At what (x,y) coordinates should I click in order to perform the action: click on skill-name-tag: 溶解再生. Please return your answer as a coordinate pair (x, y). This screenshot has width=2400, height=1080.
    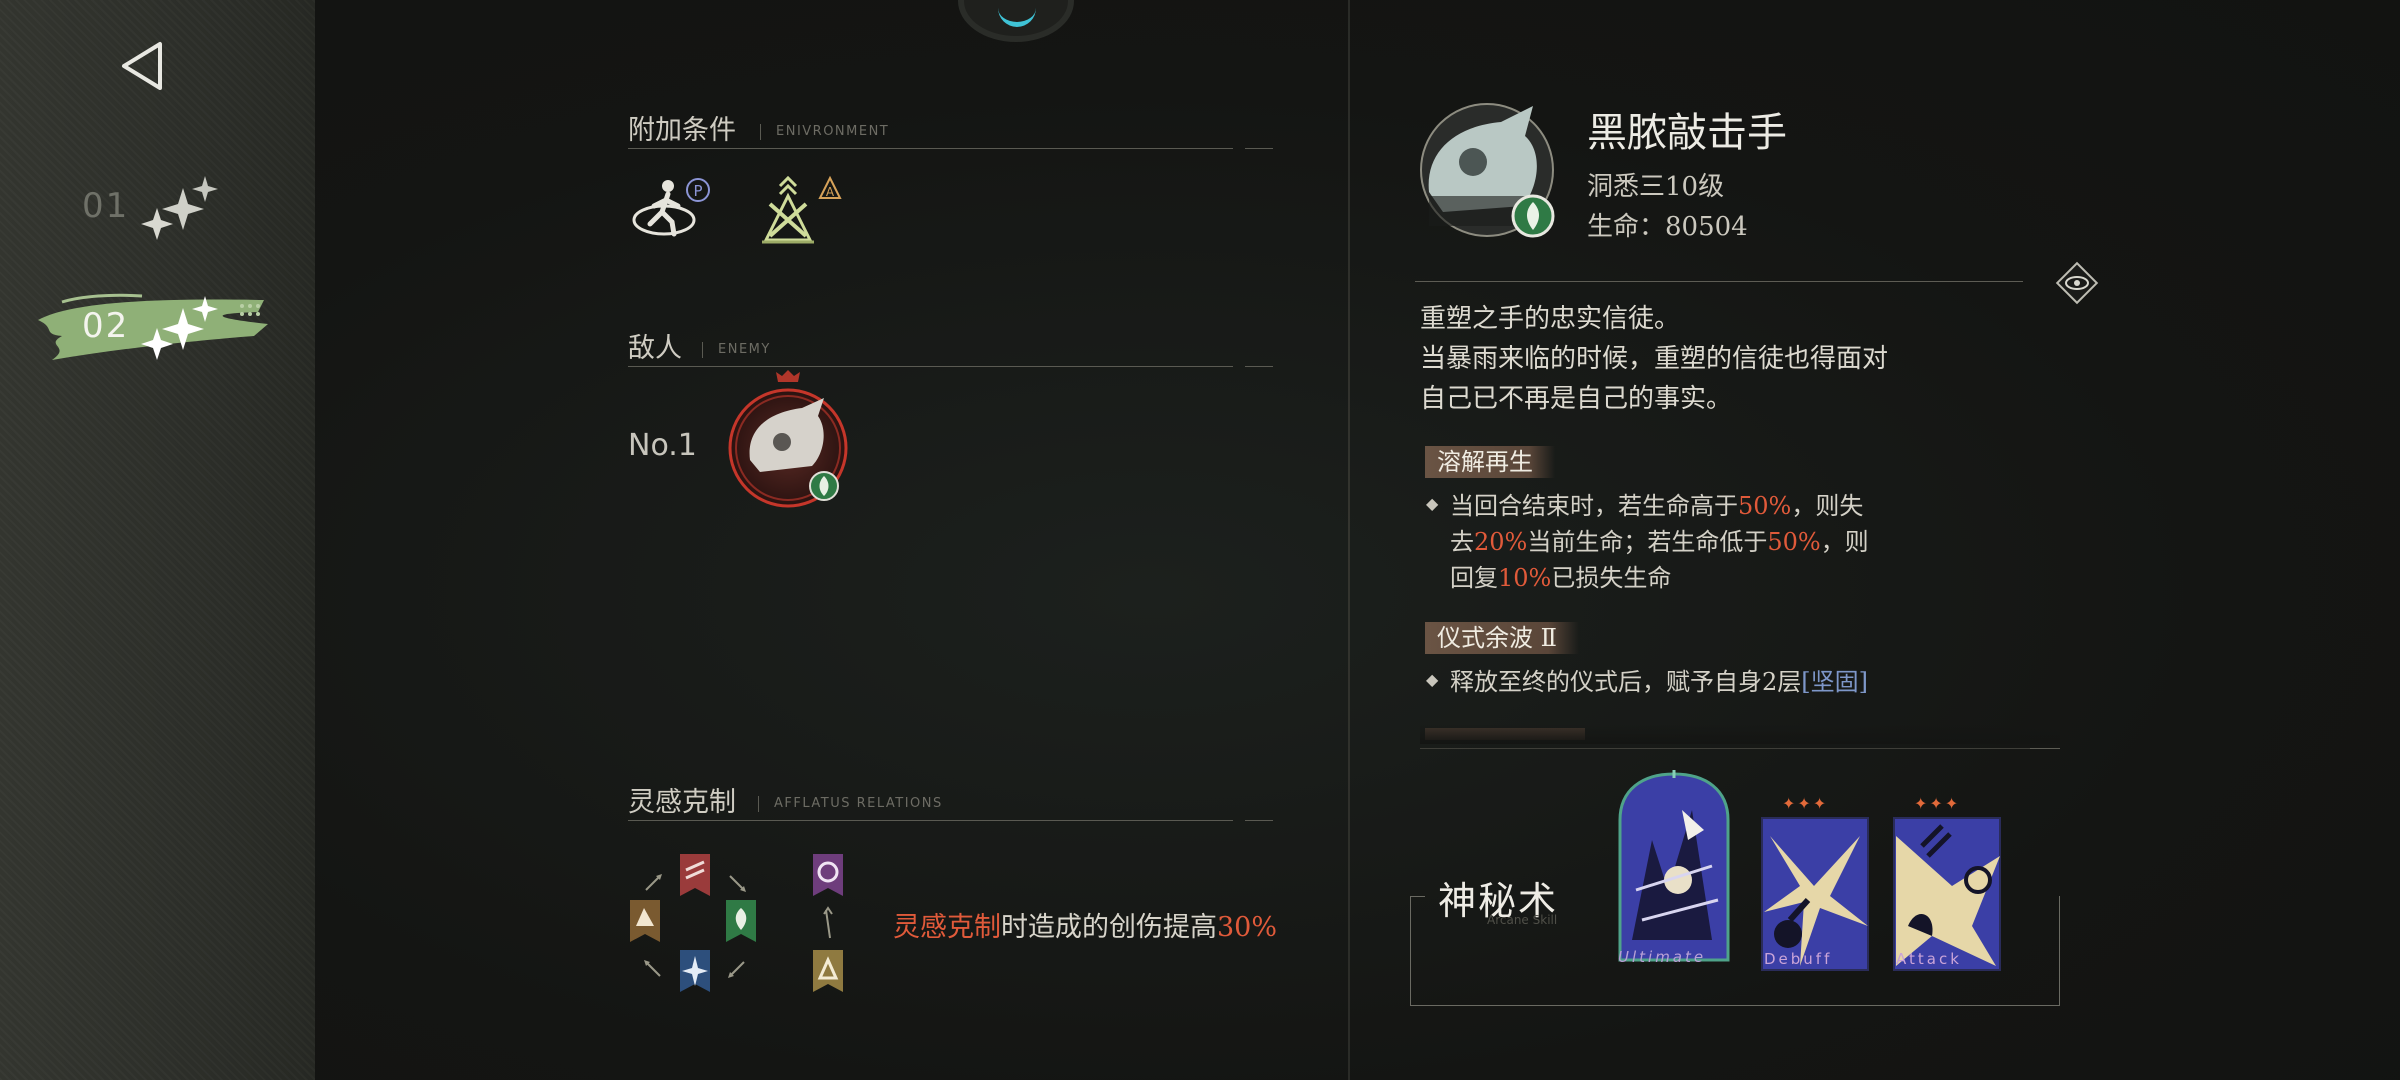
    Looking at the image, I should click on (1490, 462).